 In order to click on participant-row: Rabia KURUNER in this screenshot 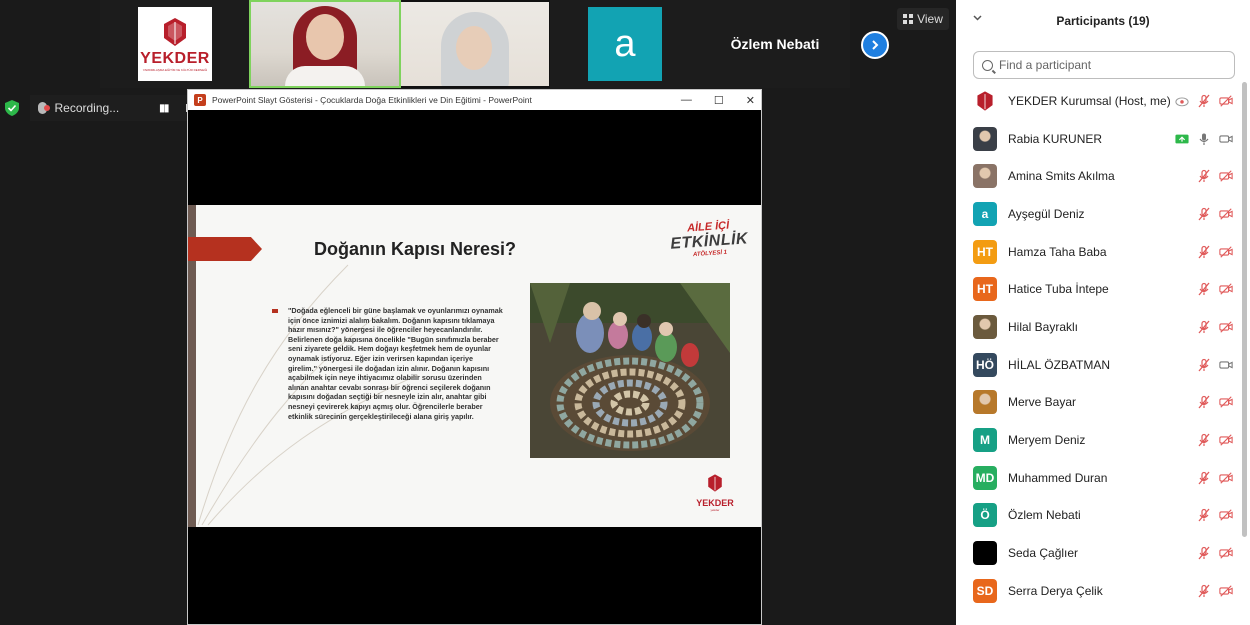, I will do `click(1098, 139)`.